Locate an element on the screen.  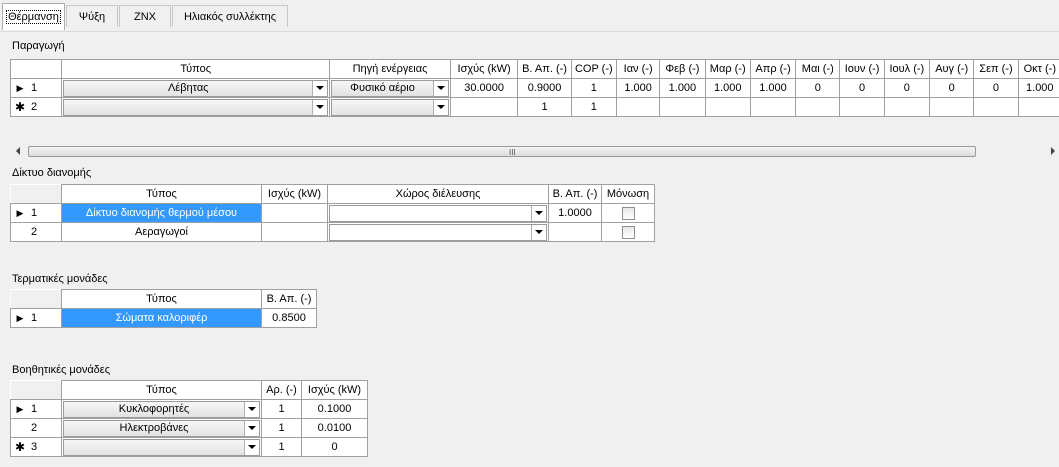
scrollbar-thumb: III is located at coordinates (502, 151).